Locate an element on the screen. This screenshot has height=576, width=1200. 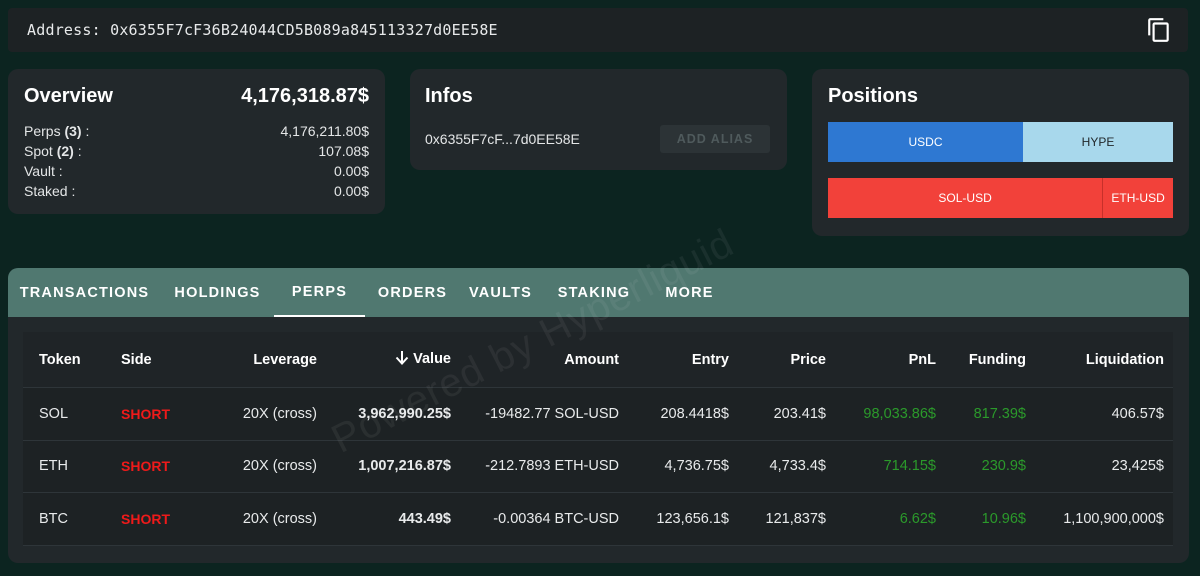
positions-bar-assets: USDC HYPE is located at coordinates (1000, 142).